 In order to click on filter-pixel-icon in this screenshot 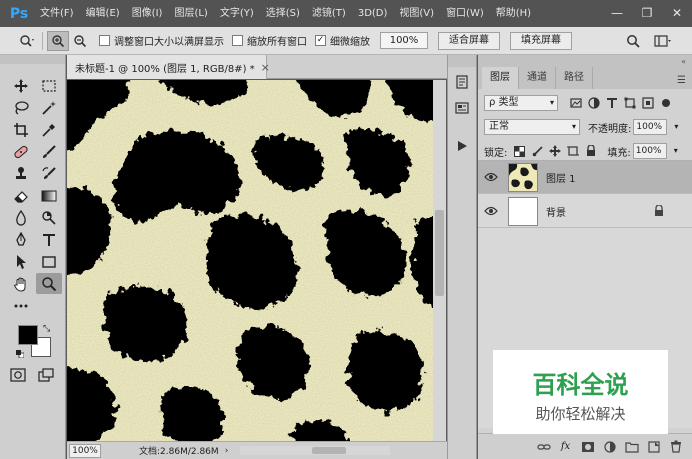, I will do `click(576, 103)`.